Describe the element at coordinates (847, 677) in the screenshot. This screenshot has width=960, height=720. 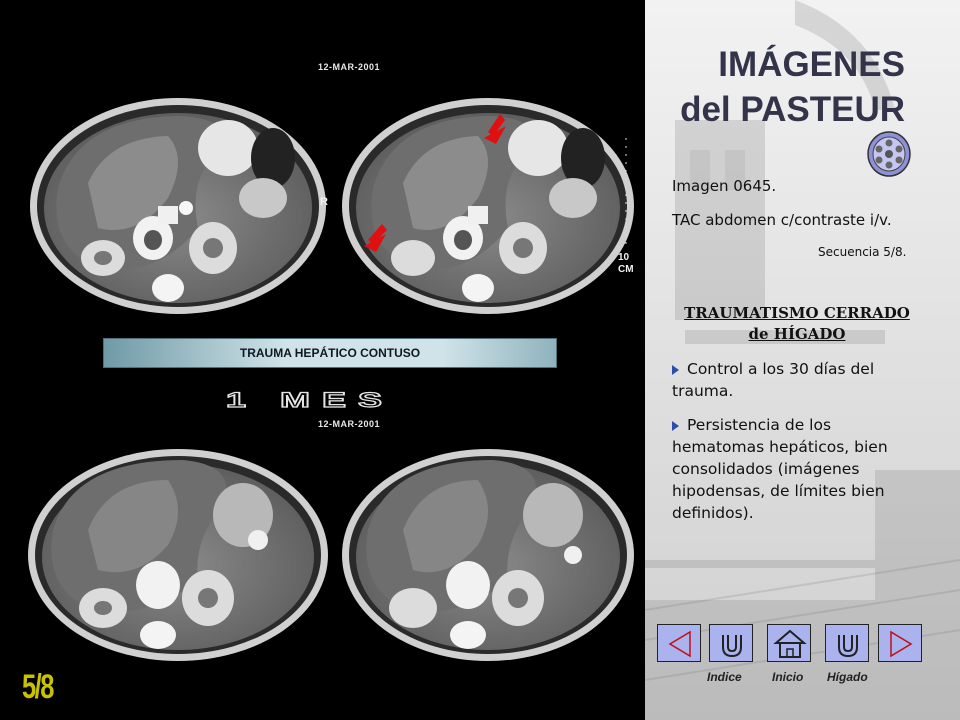
I see `higado-label: Hígado` at that location.